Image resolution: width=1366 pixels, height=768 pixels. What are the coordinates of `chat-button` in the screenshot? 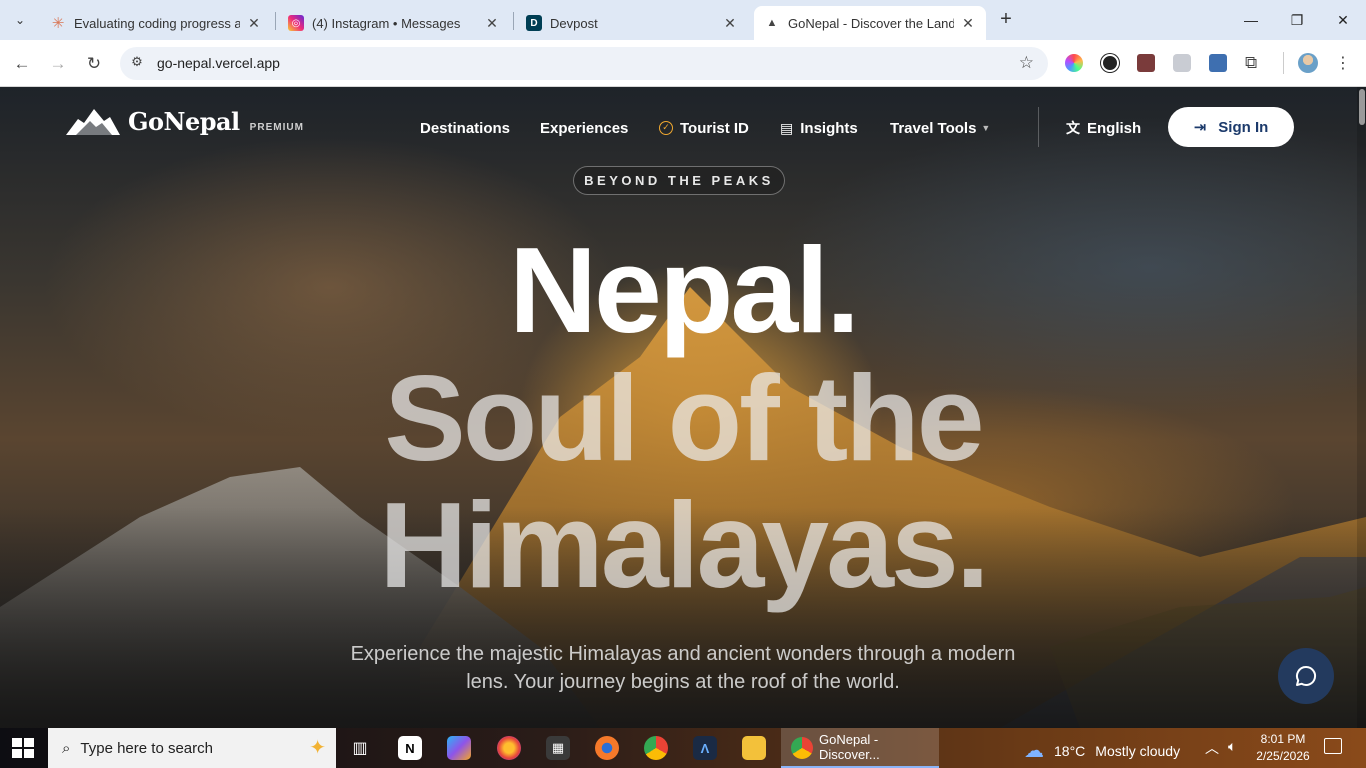 It's located at (1306, 676).